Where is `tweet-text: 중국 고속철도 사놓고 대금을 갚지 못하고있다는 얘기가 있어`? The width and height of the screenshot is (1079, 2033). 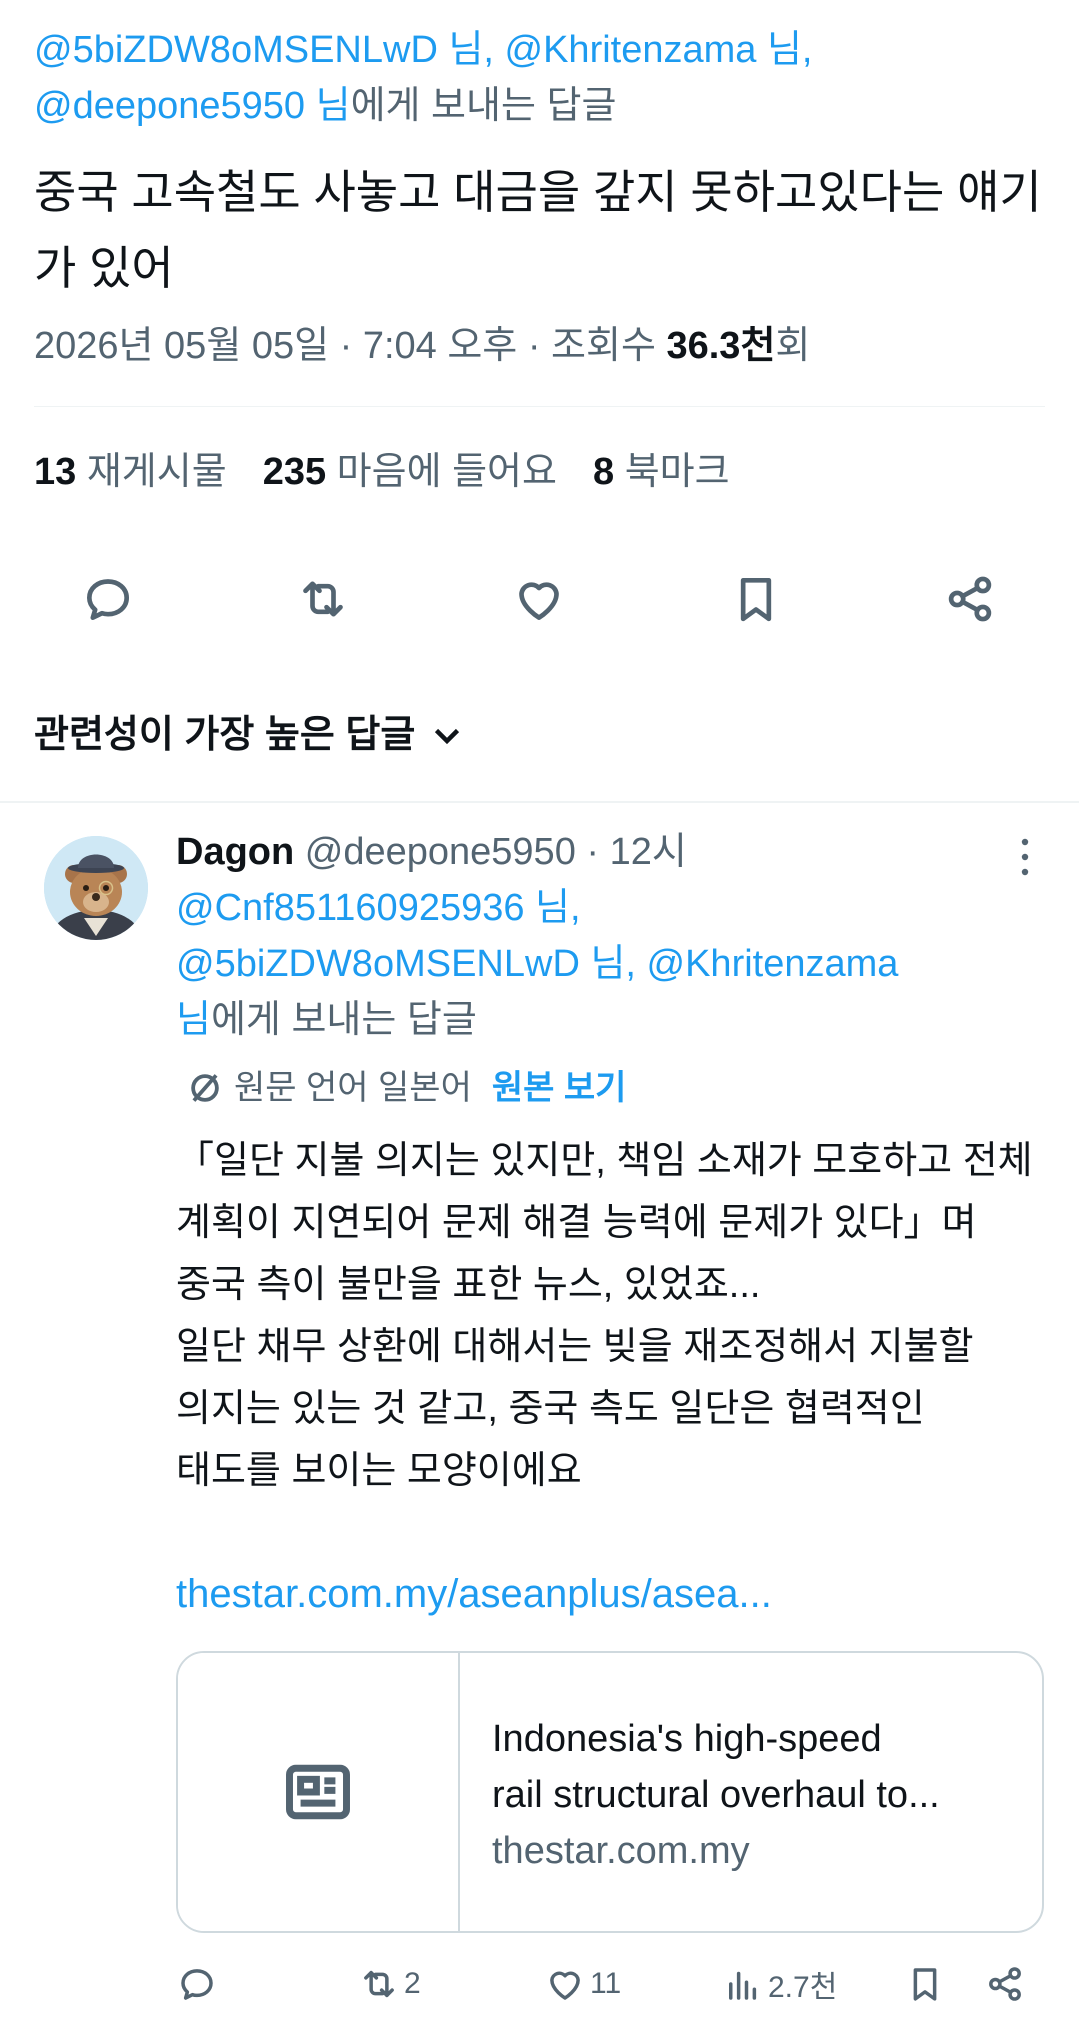 tweet-text: 중국 고속철도 사놓고 대금을 갚지 못하고있다는 얘기가 있어 is located at coordinates (538, 230).